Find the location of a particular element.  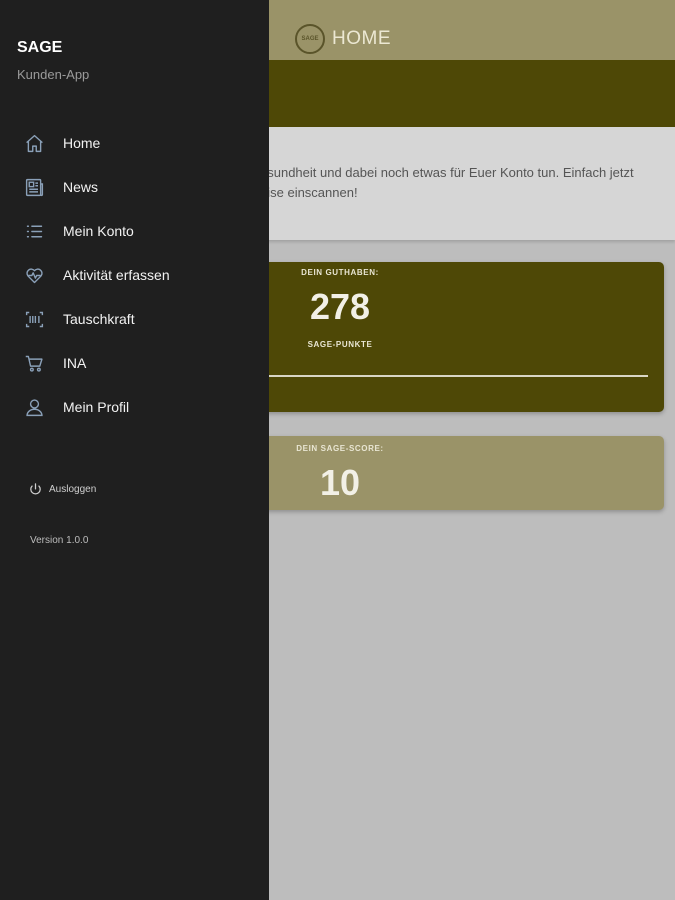

nav-item-tauschkraft: Tauschkraft is located at coordinates (134, 319).